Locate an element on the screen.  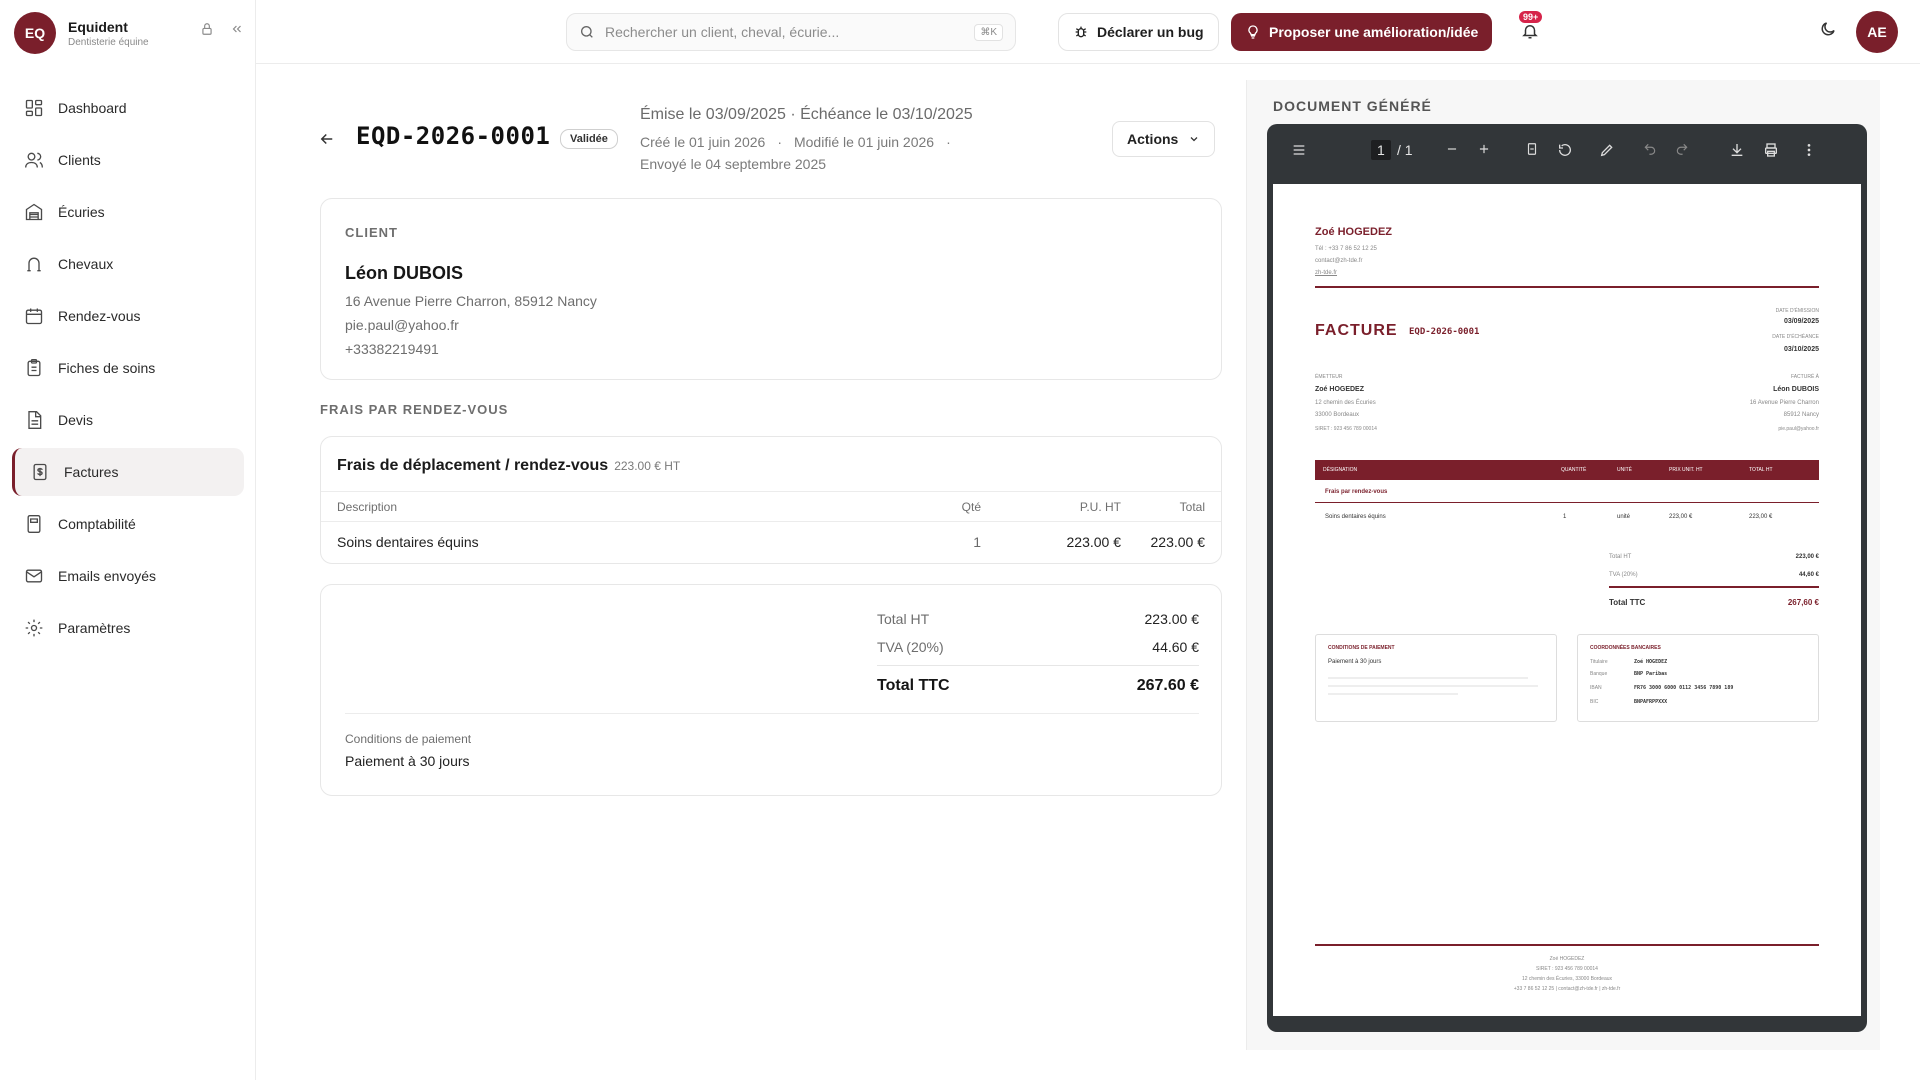
pdf-emitter-email: contact@zh-tde.fr is located at coordinates (1339, 261).